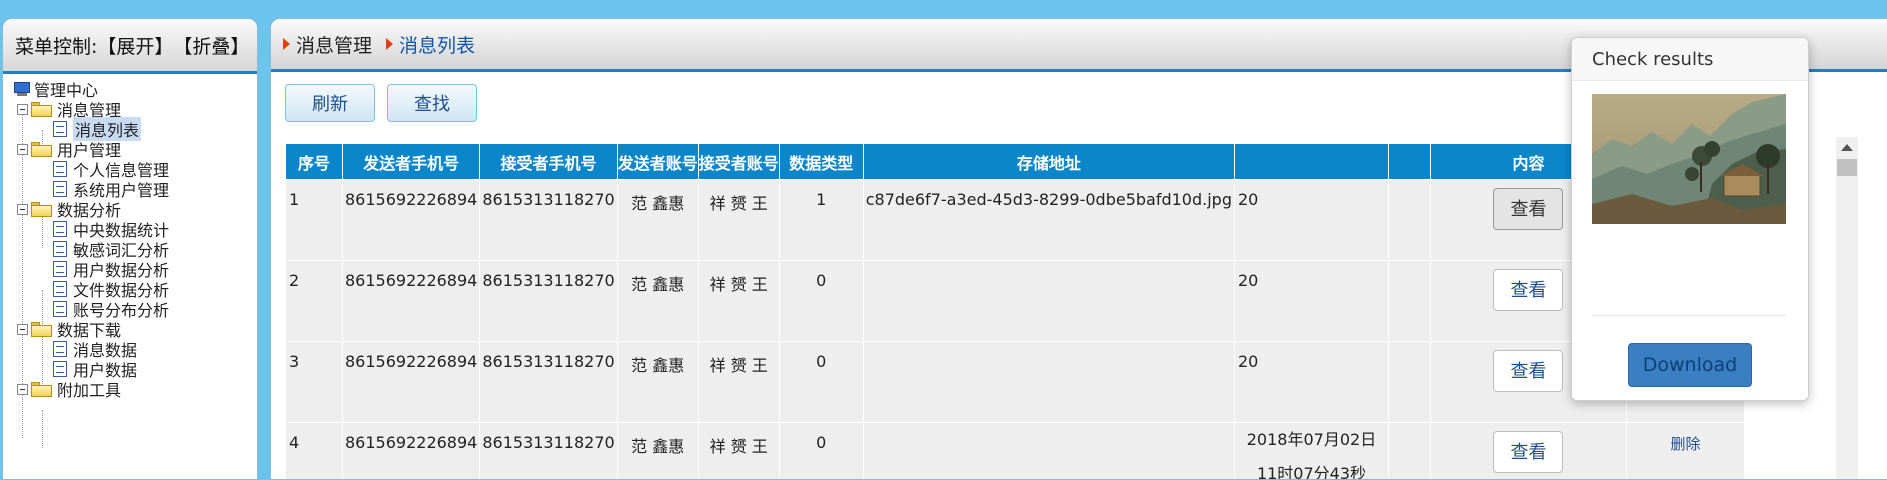 The height and width of the screenshot is (480, 1887). Describe the element at coordinates (1847, 308) in the screenshot. I see `vertical-scrollbar` at that location.